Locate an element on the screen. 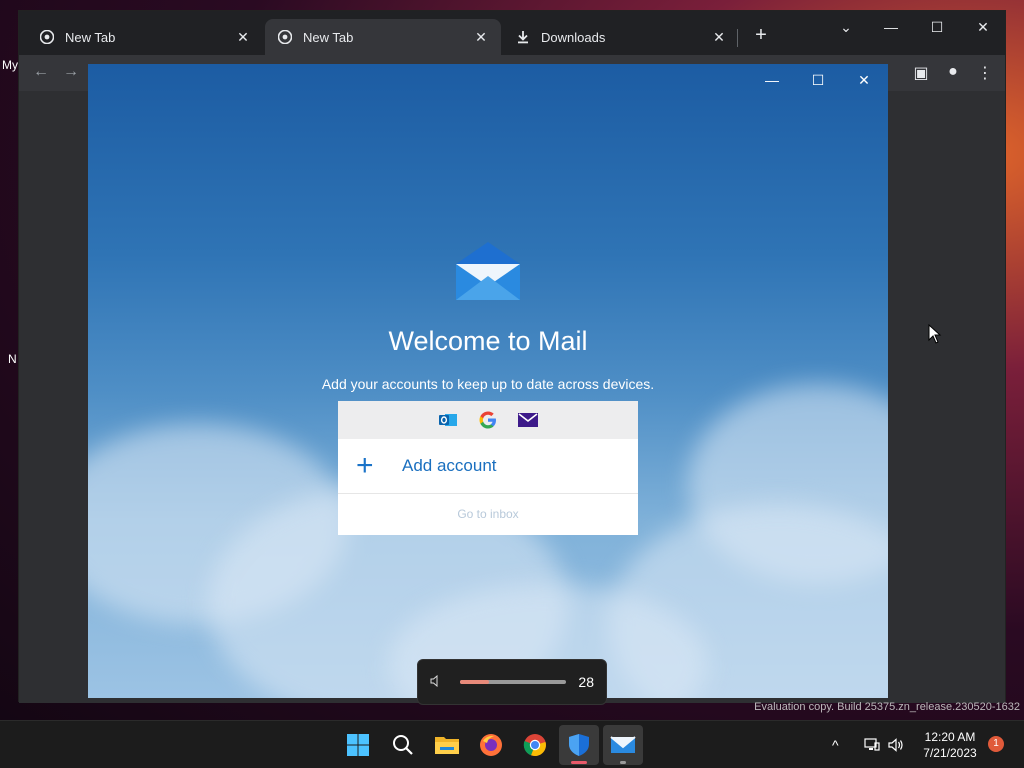 The image size is (1024, 768). clock-time: 12:20 AM is located at coordinates (950, 737).